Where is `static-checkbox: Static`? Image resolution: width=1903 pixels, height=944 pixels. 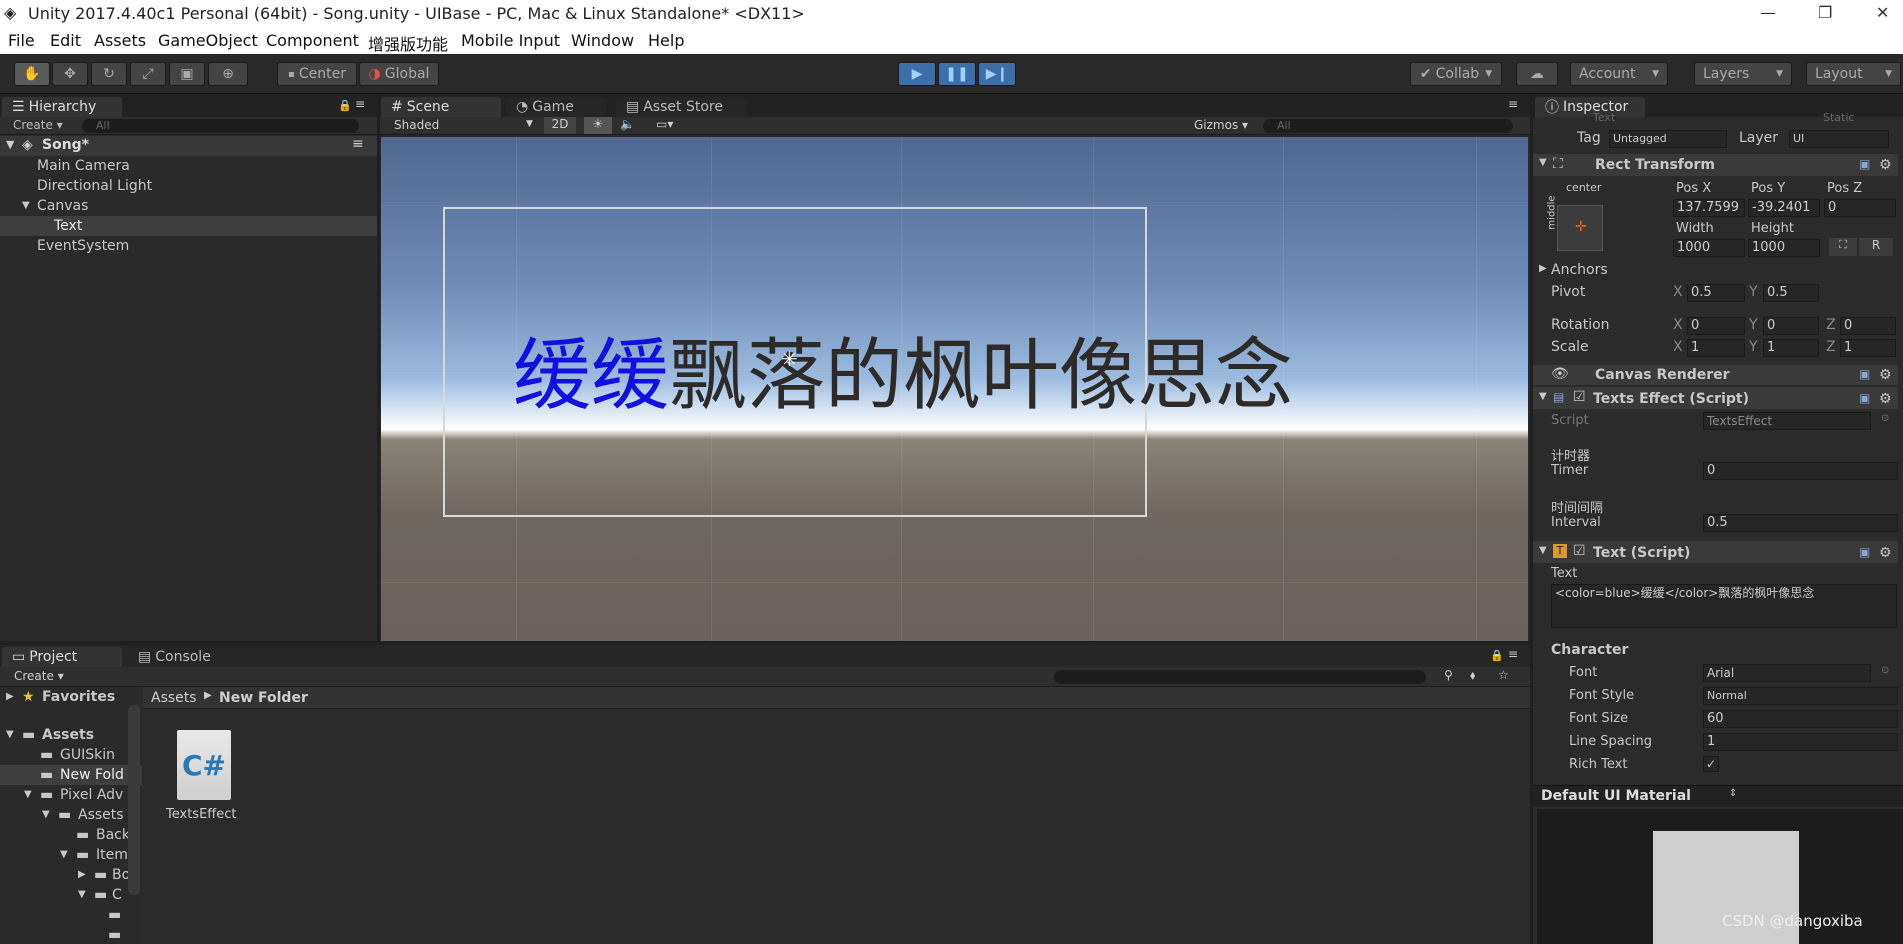 static-checkbox: Static is located at coordinates (1838, 117).